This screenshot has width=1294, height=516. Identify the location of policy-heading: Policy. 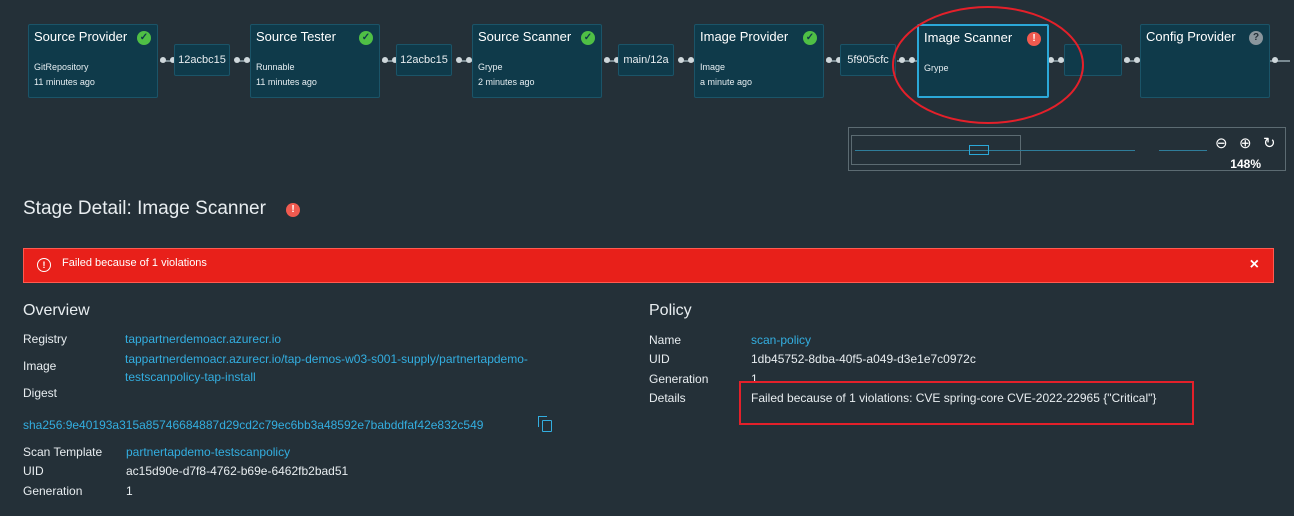
(670, 310).